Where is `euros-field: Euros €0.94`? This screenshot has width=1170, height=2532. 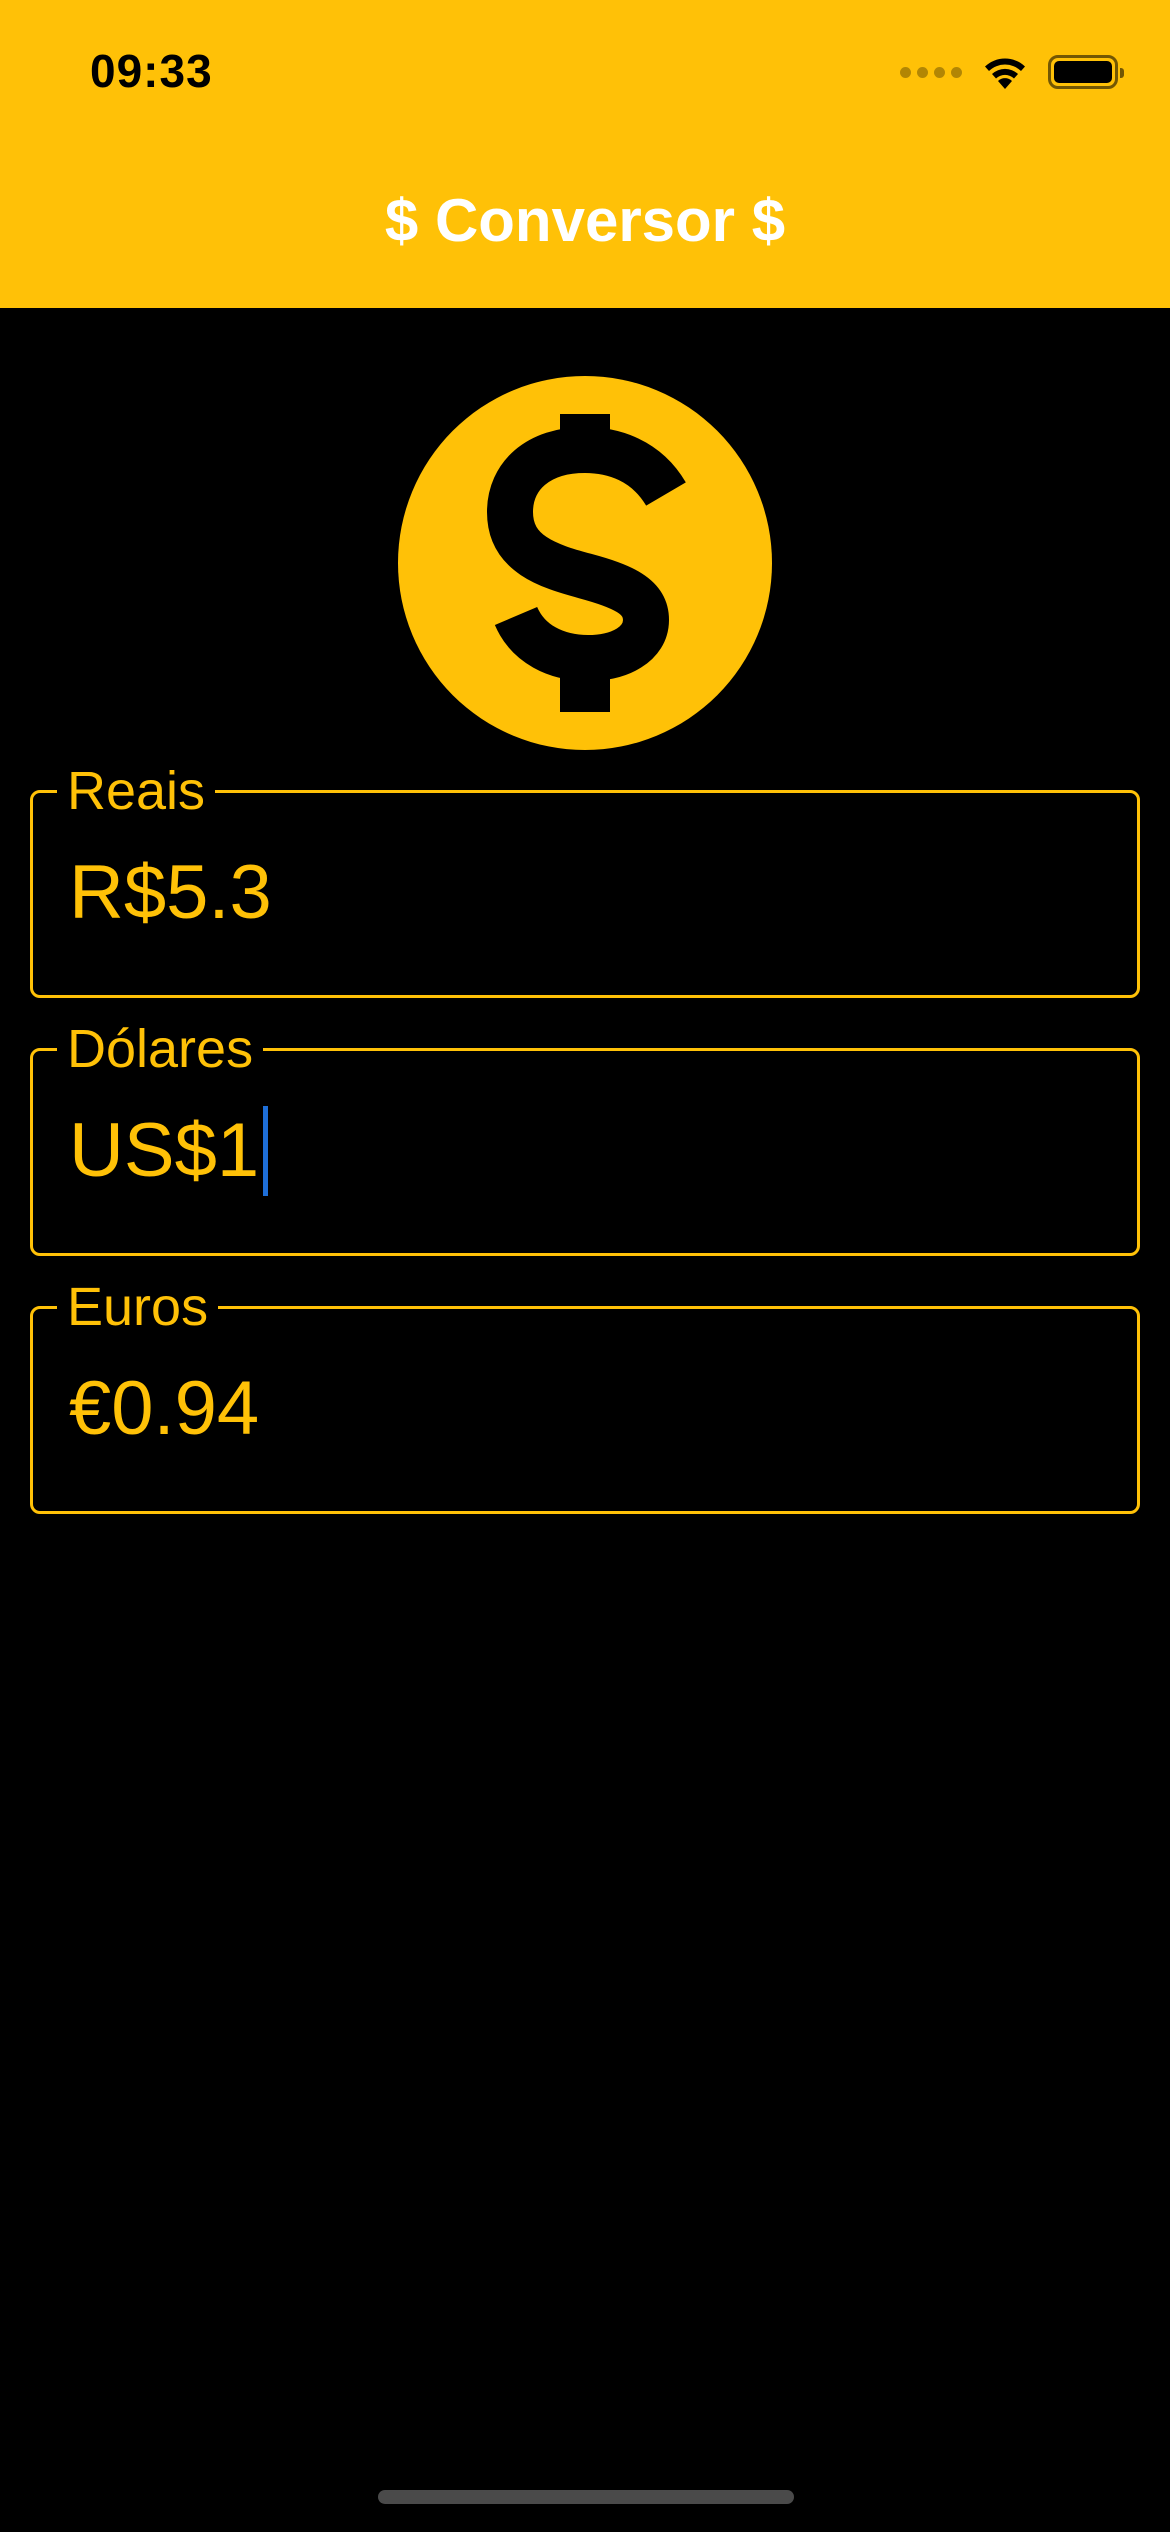 euros-field: Euros €0.94 is located at coordinates (585, 1394).